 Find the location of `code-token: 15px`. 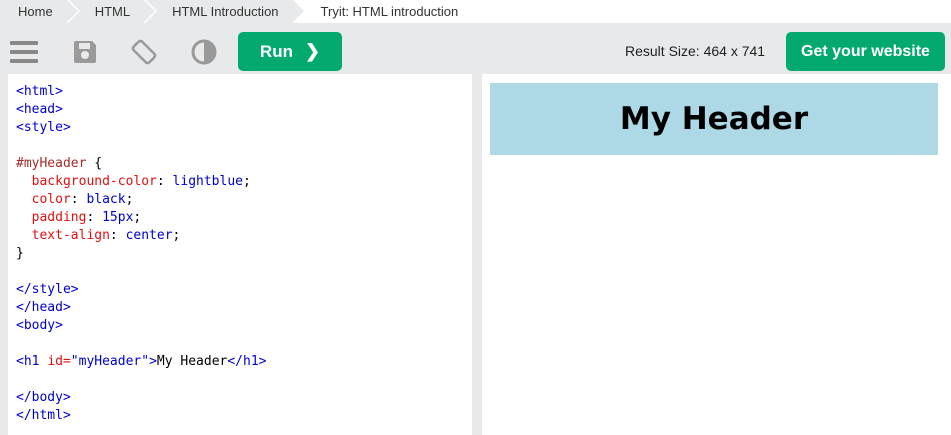

code-token: 15px is located at coordinates (118, 217).